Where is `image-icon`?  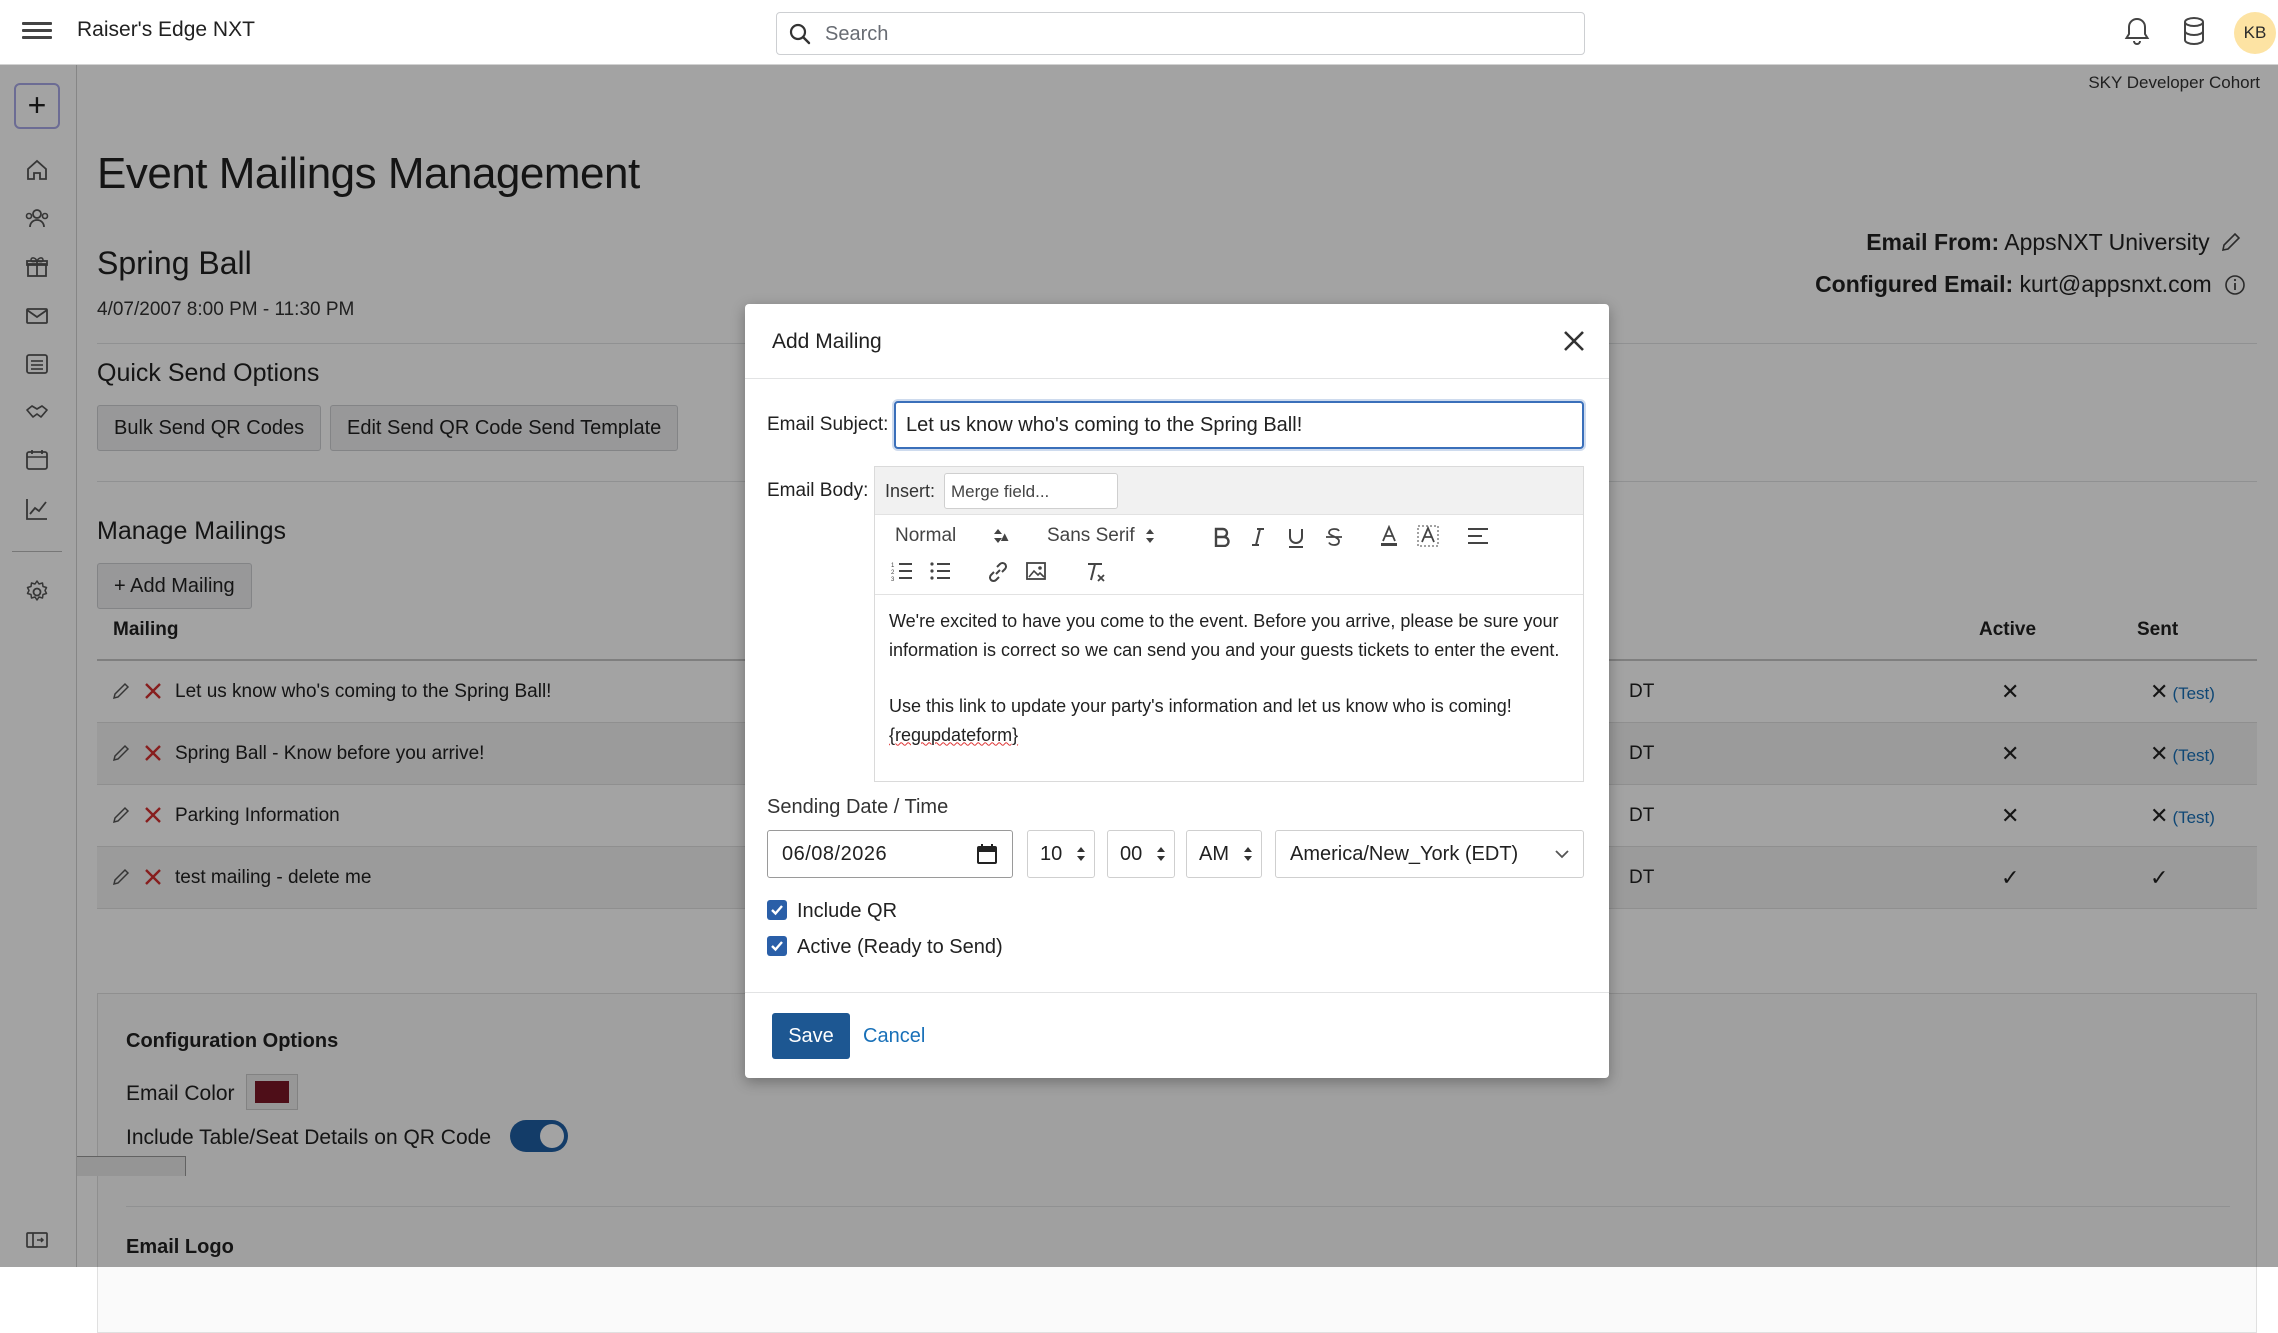
image-icon is located at coordinates (1036, 571).